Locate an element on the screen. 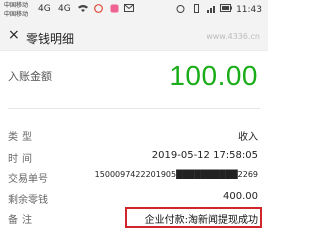  page-title: 零钱明细 is located at coordinates (50, 39).